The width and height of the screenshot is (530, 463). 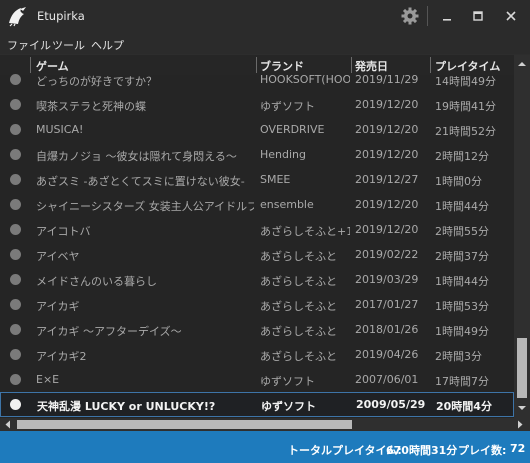 I want to click on row-release-date: 2019/11/29, so click(x=387, y=79).